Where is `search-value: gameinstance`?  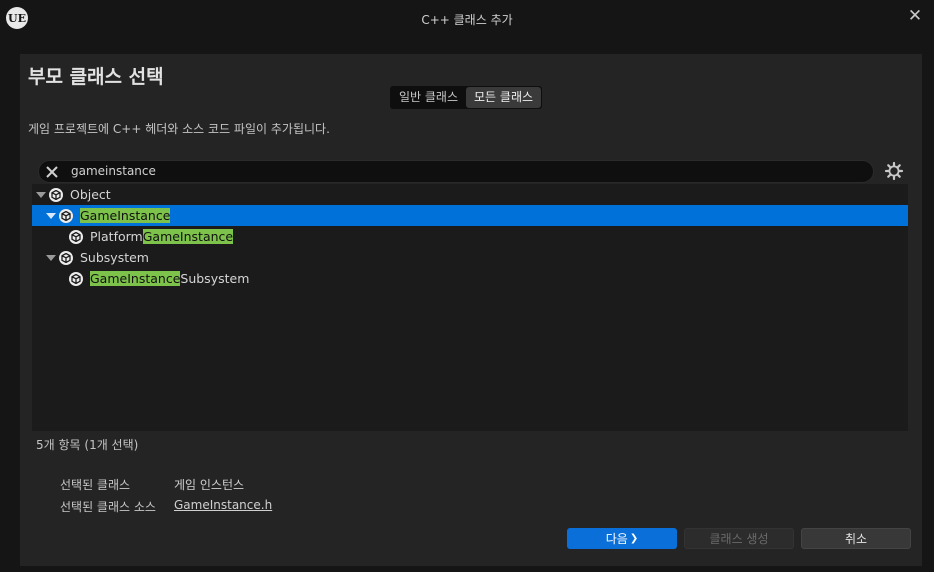
search-value: gameinstance is located at coordinates (113, 171).